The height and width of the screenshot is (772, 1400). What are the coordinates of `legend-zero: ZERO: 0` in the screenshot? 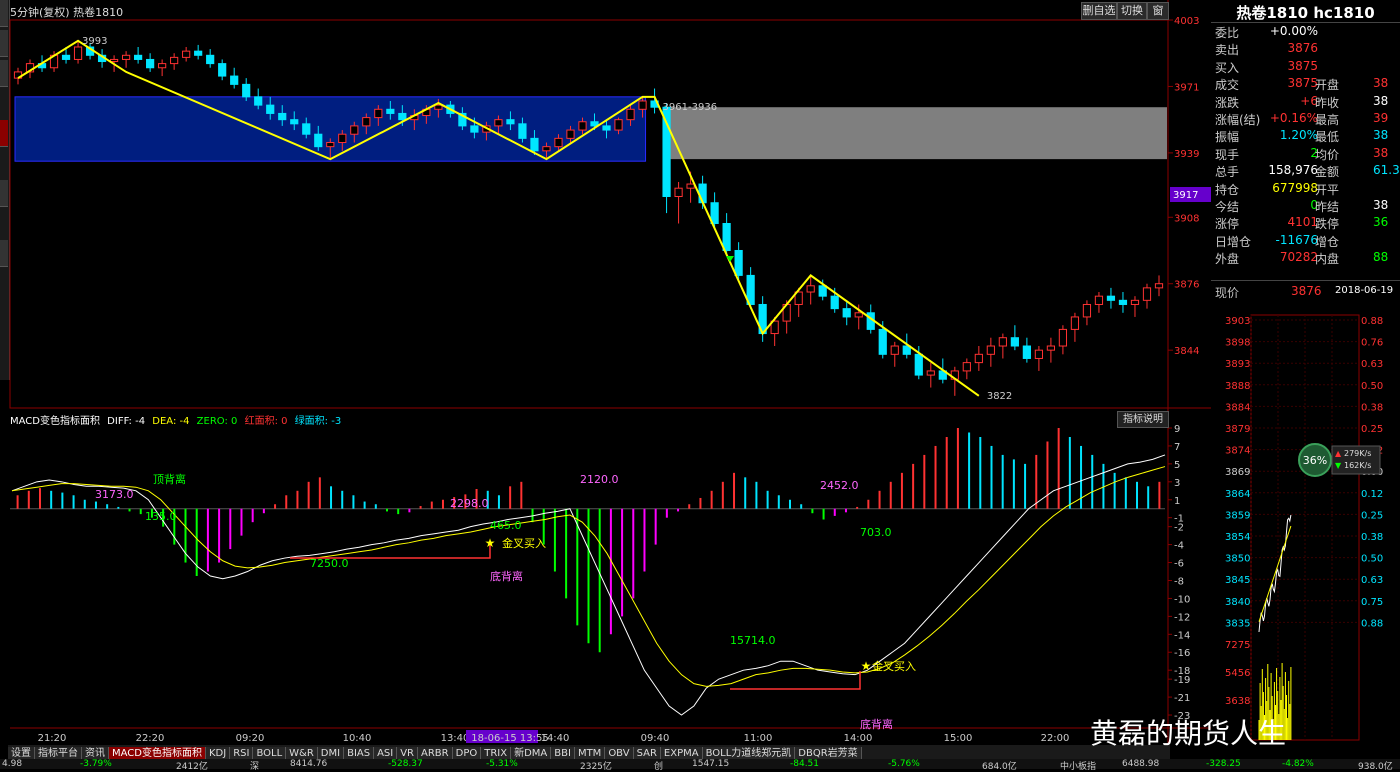 It's located at (217, 421).